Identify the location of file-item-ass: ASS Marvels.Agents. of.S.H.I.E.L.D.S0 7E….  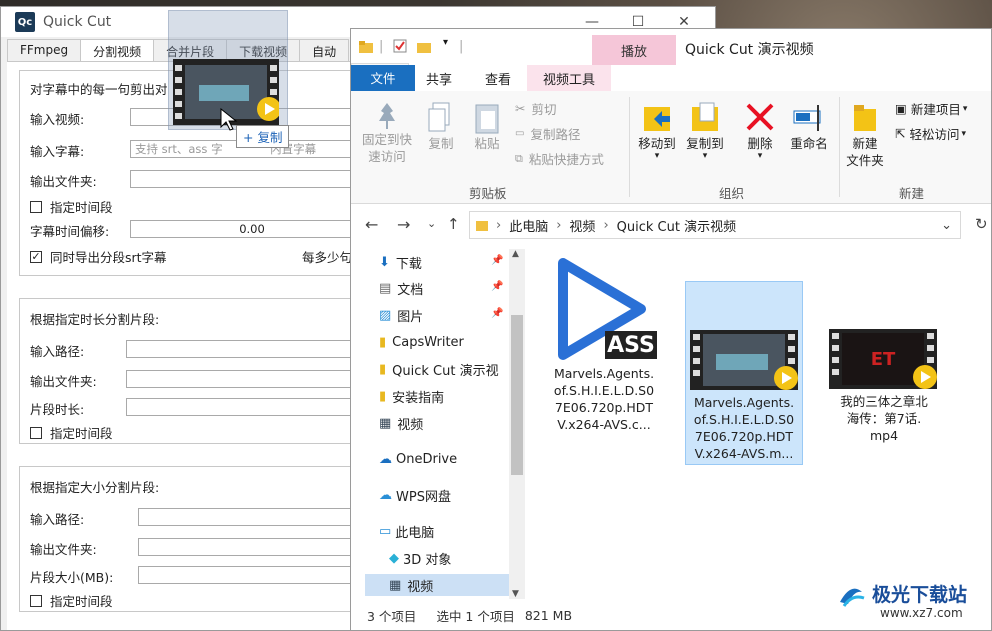
(604, 343).